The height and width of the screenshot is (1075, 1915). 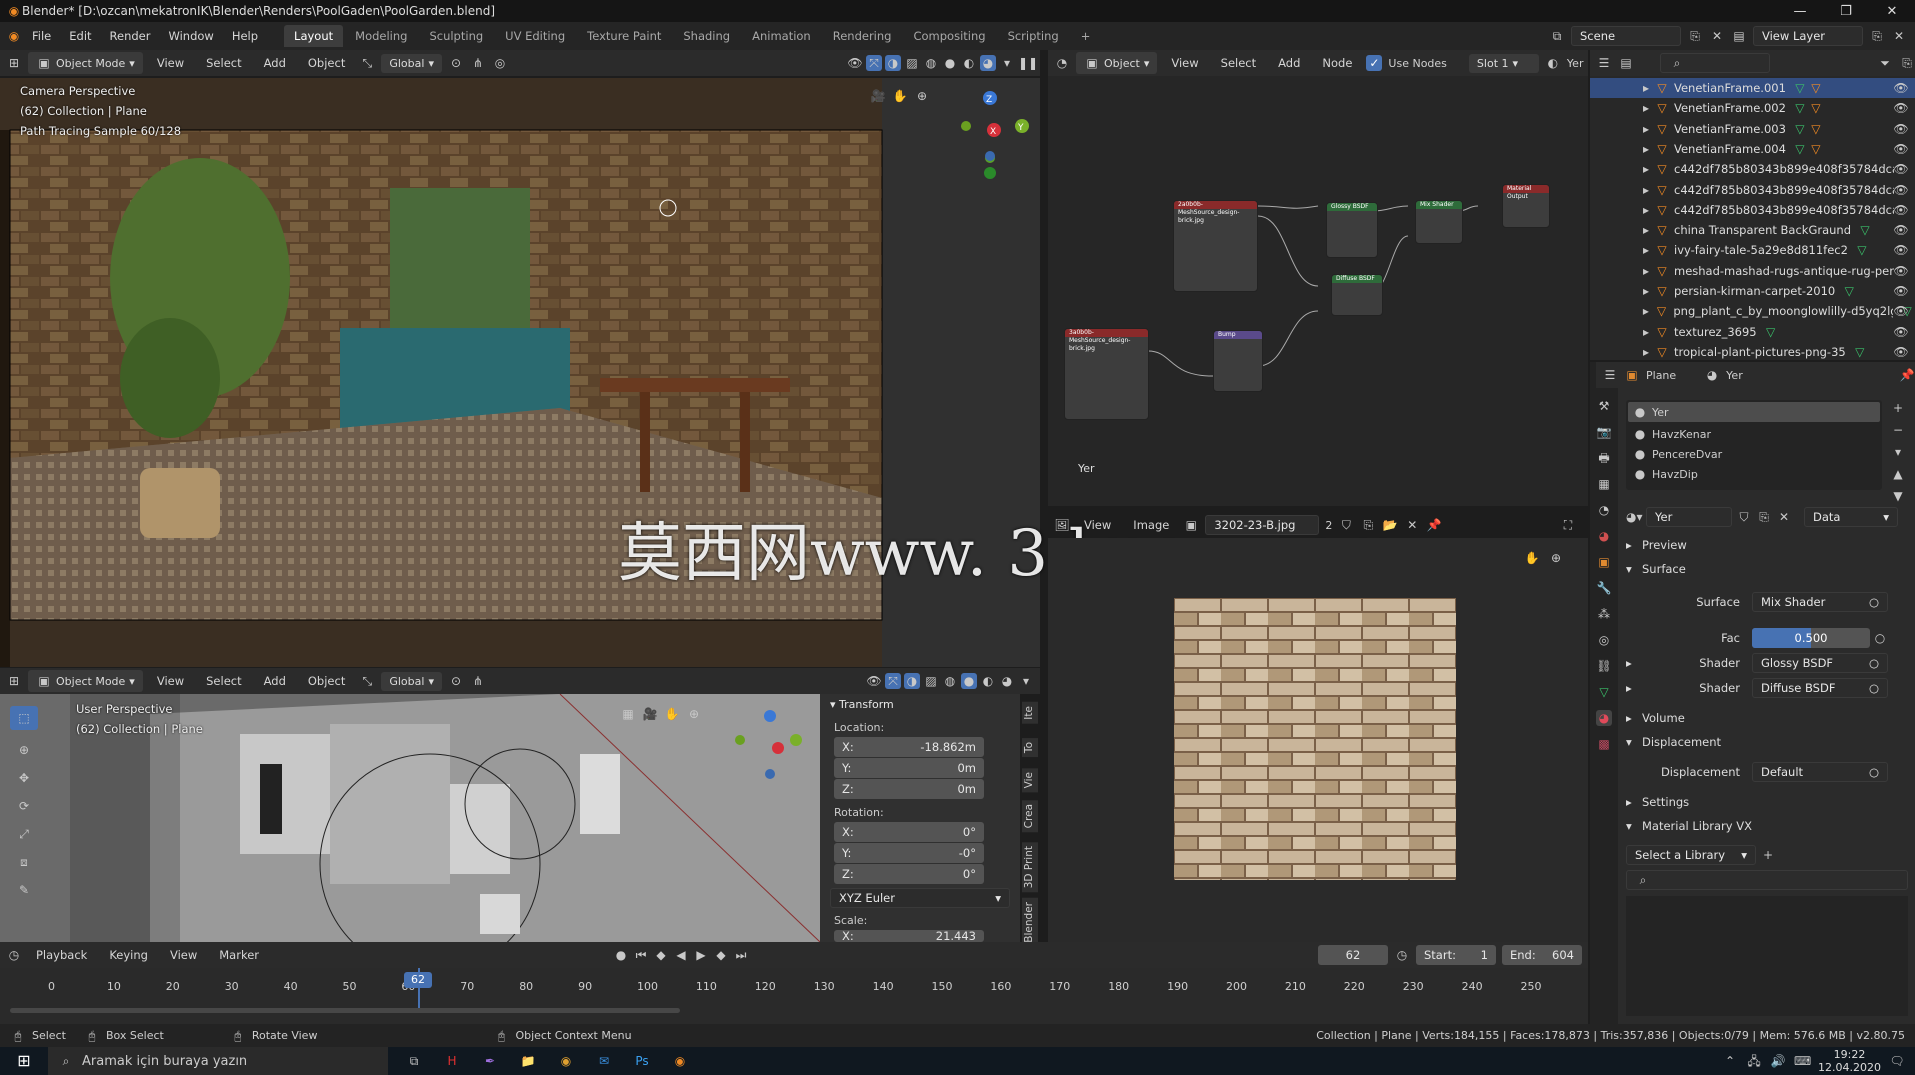 What do you see at coordinates (1768, 855) in the screenshot?
I see `add-library-icon: +` at bounding box center [1768, 855].